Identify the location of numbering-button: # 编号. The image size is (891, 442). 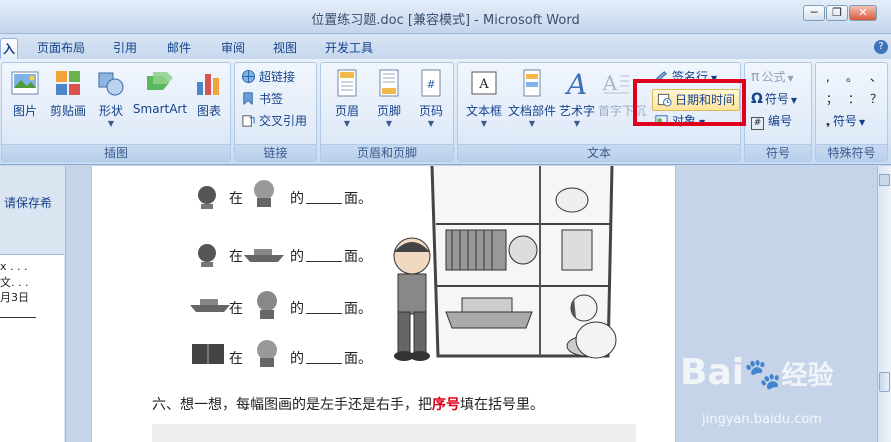
(771, 121).